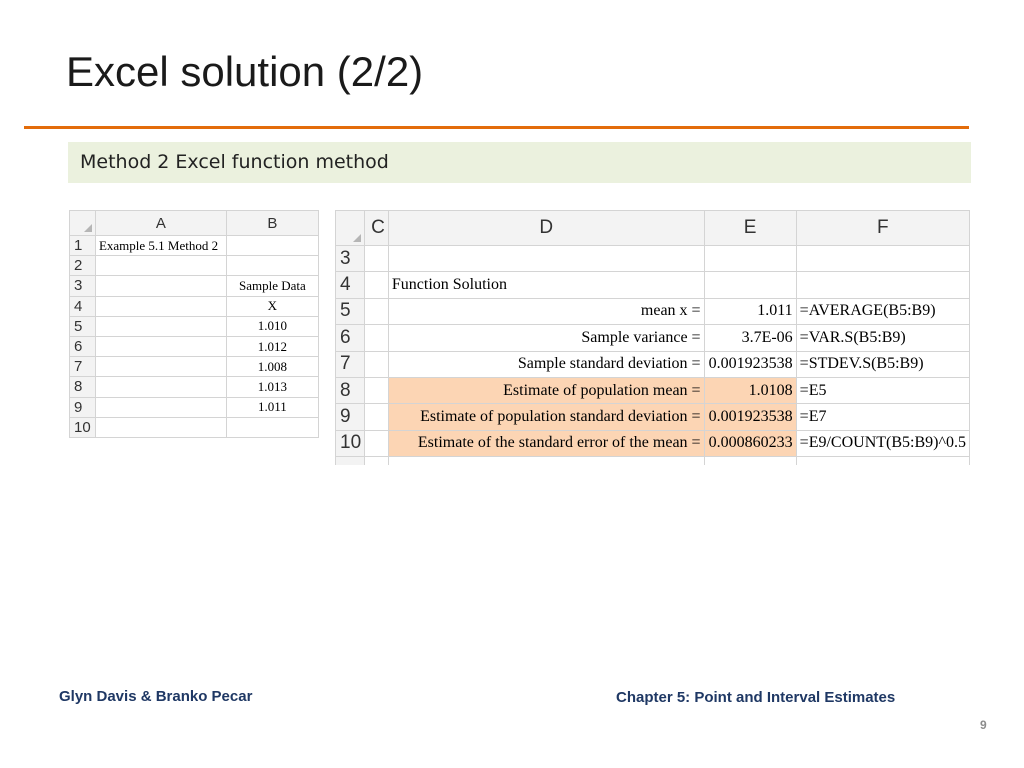 The width and height of the screenshot is (1024, 768). I want to click on cell-a2, so click(160, 266).